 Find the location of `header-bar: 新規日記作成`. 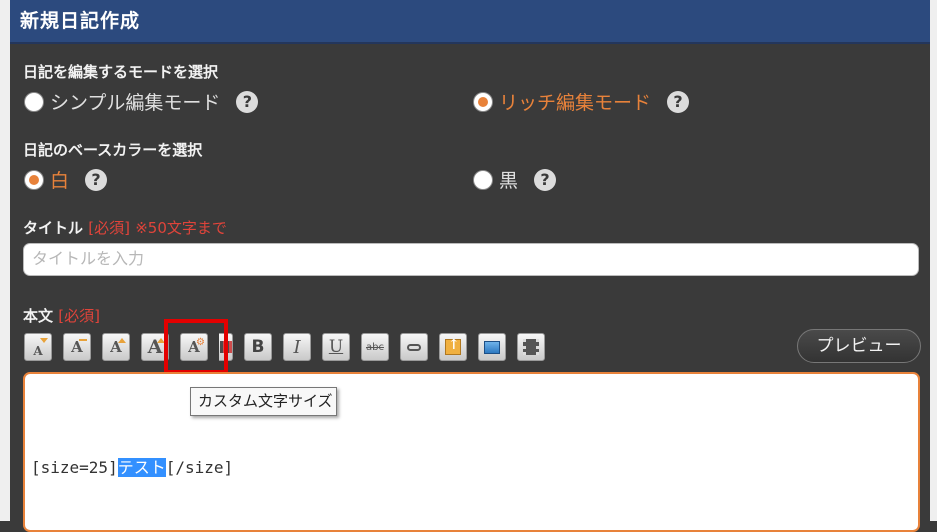

header-bar: 新規日記作成 is located at coordinates (470, 22).